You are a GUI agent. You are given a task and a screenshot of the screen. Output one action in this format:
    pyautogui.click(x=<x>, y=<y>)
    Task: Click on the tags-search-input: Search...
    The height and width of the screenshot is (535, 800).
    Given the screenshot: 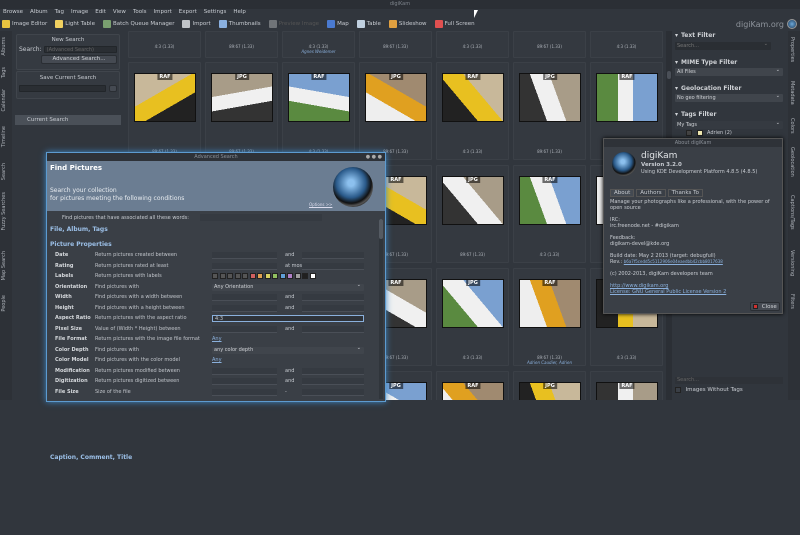 What is the action you would take?
    pyautogui.click(x=729, y=380)
    